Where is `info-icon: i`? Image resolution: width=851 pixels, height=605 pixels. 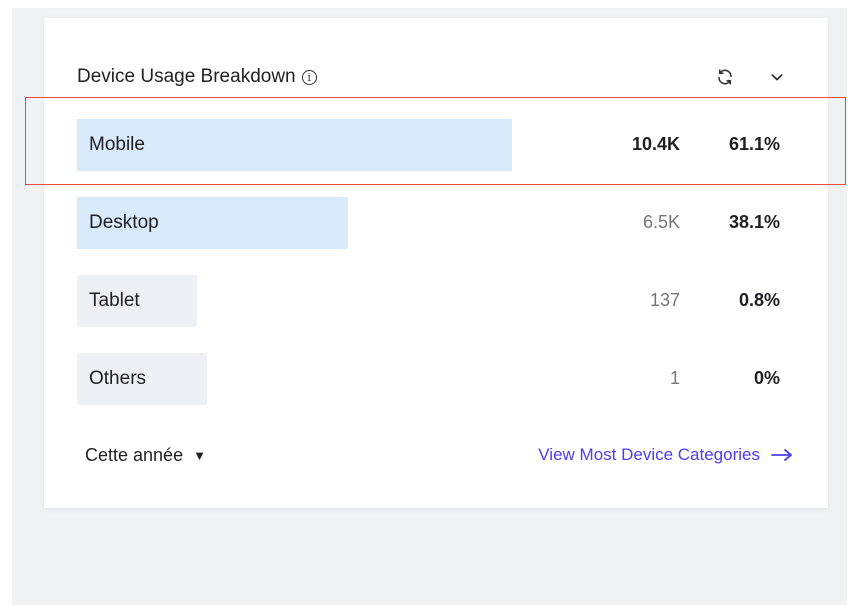 info-icon: i is located at coordinates (309, 77).